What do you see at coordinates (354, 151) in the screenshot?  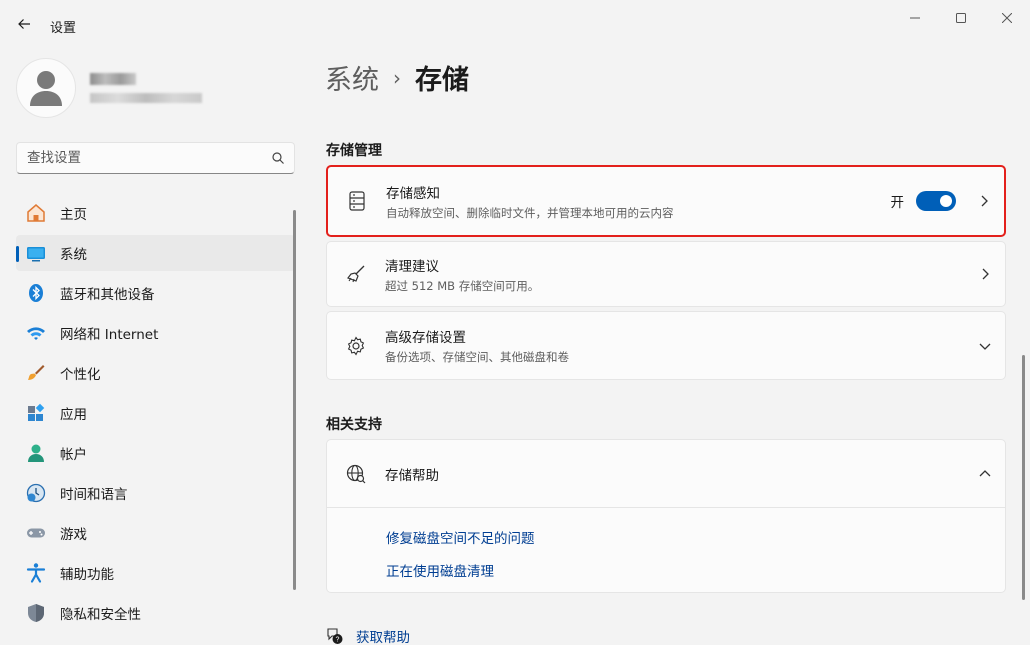 I see `section-title-storage-management: 存储管理` at bounding box center [354, 151].